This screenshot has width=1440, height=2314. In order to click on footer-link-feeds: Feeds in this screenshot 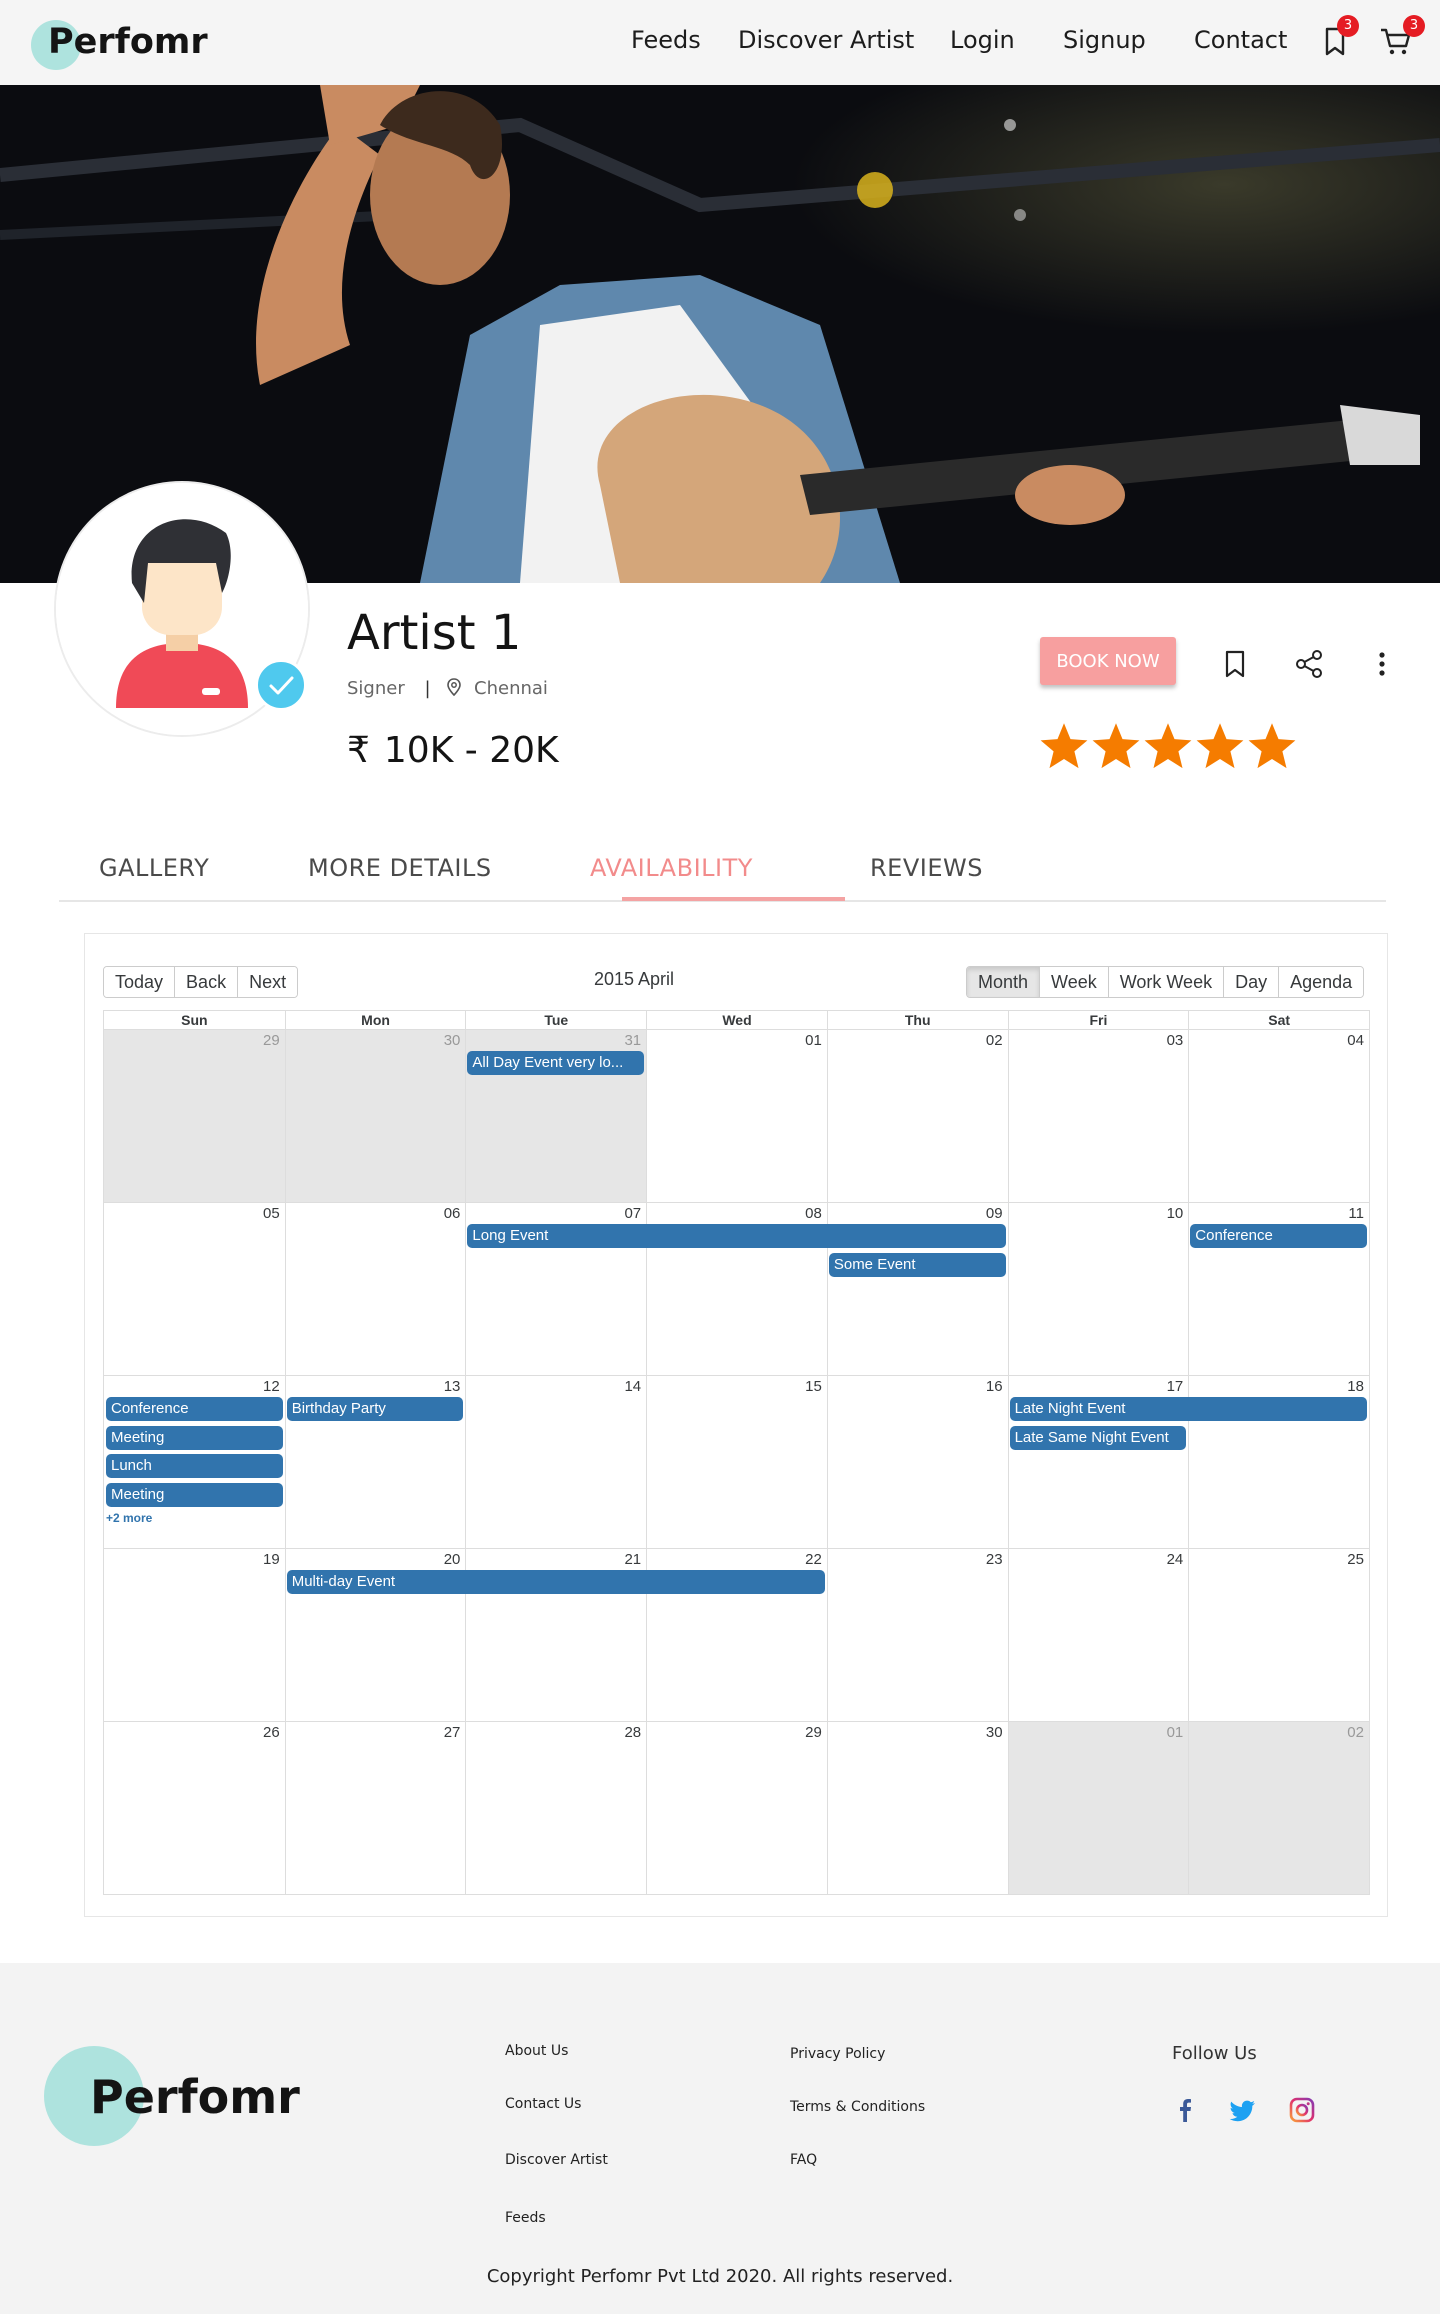, I will do `click(525, 2218)`.